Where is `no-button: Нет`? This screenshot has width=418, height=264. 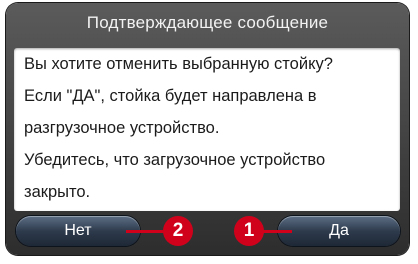 no-button: Нет is located at coordinates (78, 231).